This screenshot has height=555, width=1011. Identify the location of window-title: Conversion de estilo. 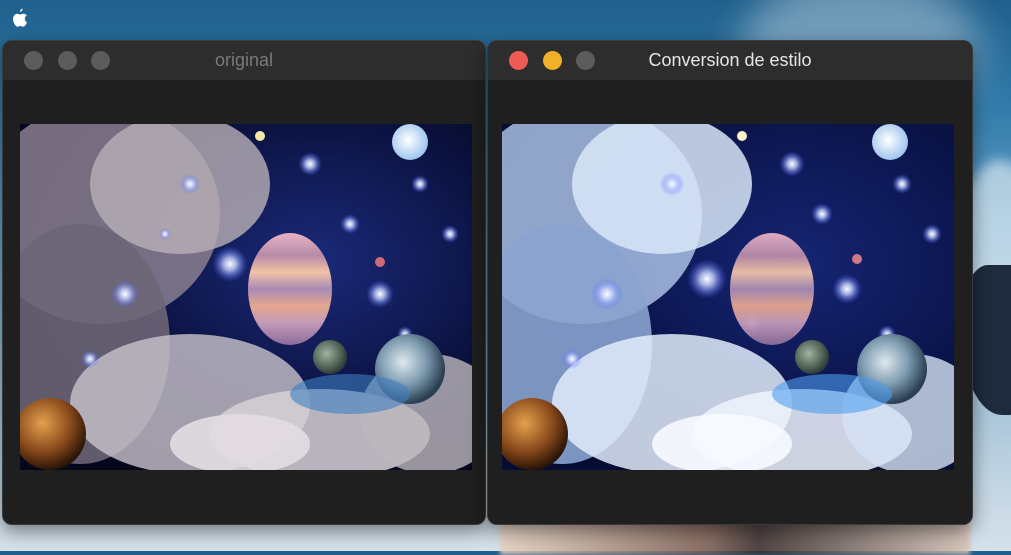
(730, 60).